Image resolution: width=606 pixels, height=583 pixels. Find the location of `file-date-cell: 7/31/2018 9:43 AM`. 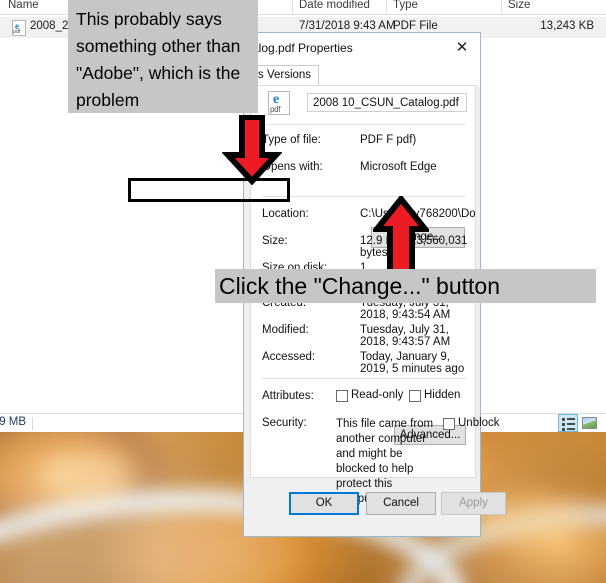

file-date-cell: 7/31/2018 9:43 AM is located at coordinates (347, 26).